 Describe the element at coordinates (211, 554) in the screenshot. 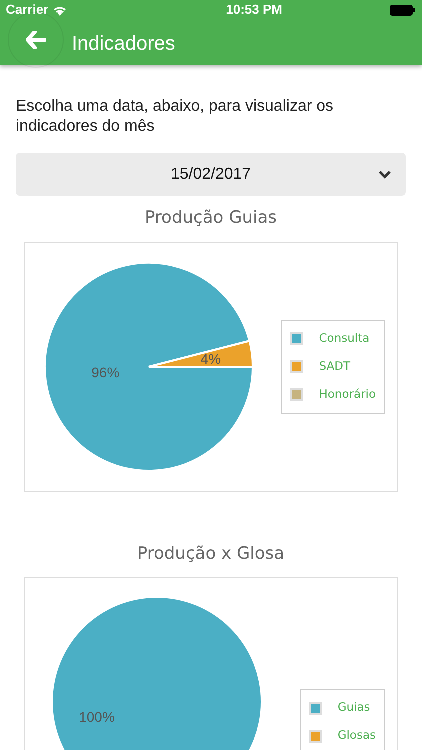

I see `chart-title: Produção x Glosa` at that location.